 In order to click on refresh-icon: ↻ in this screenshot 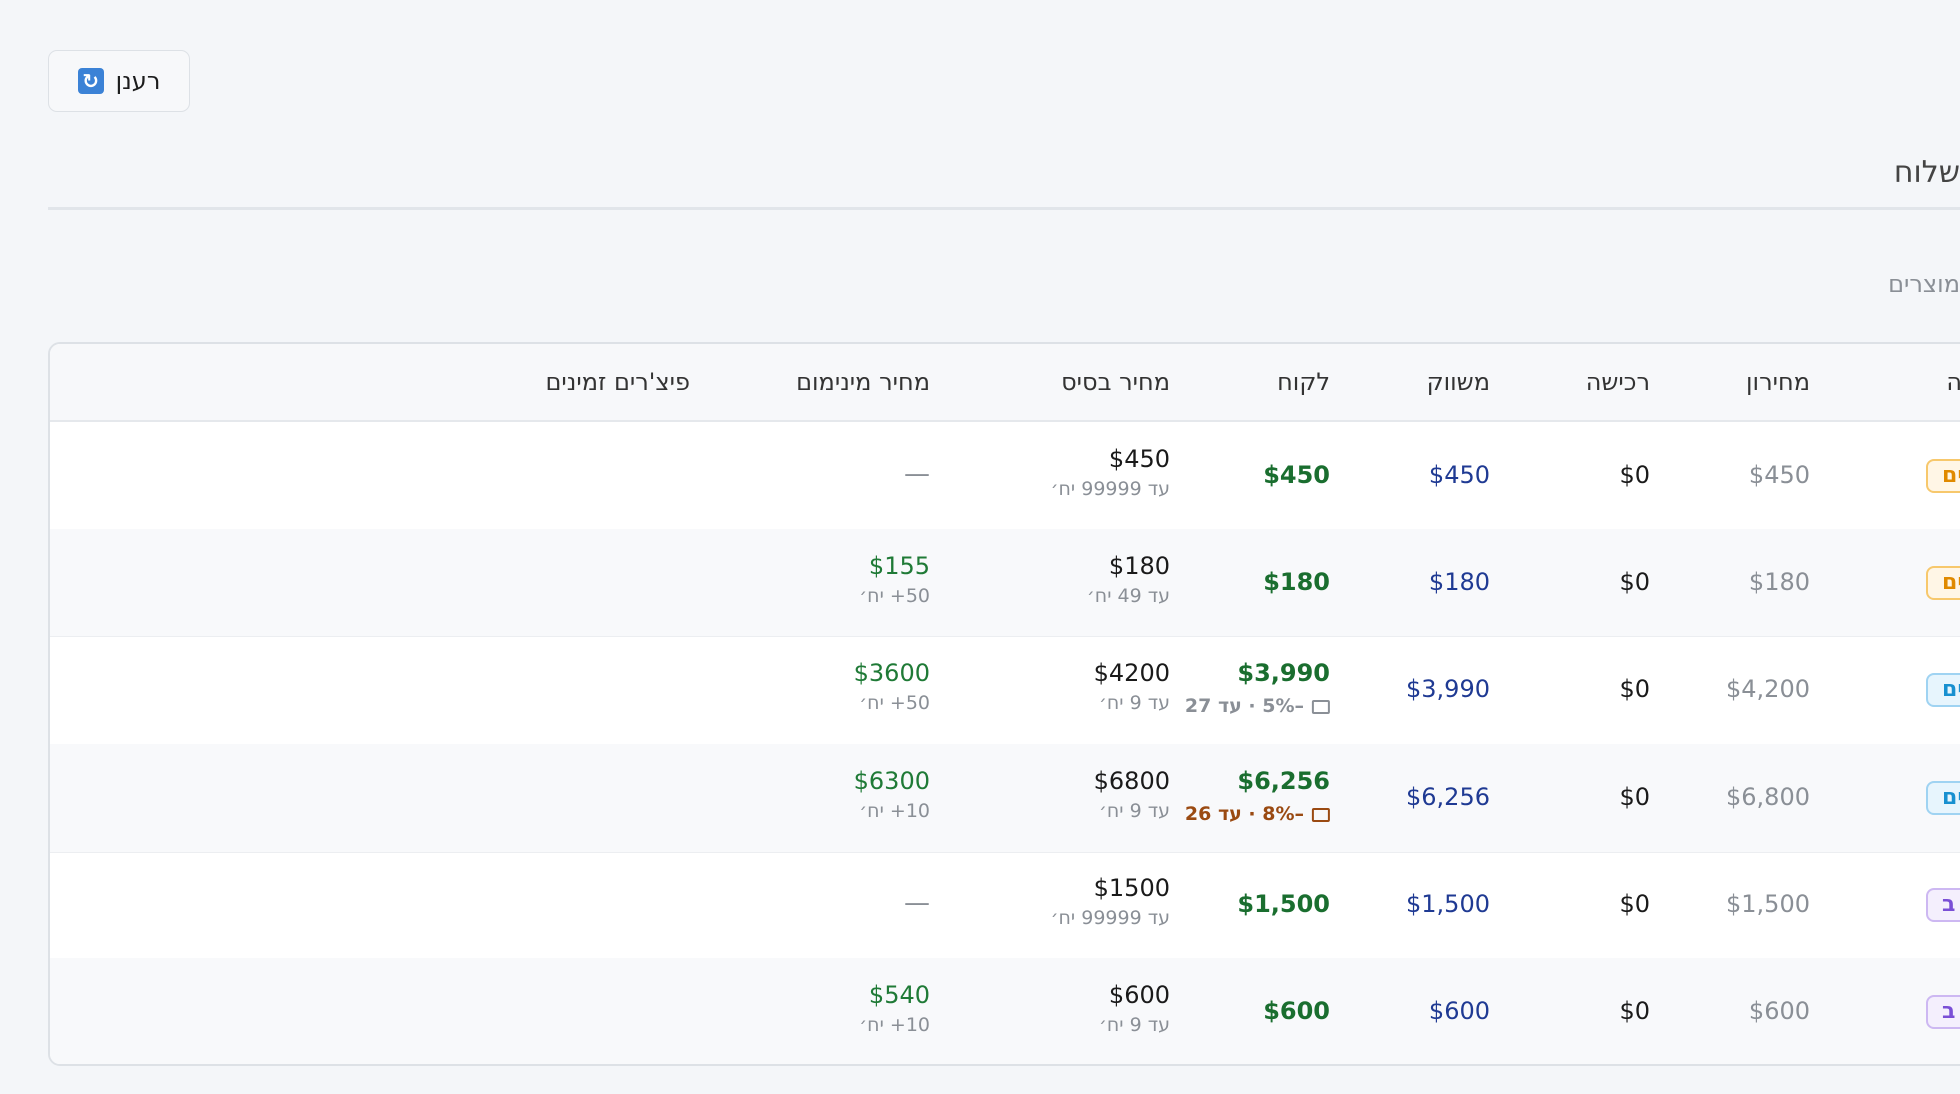, I will do `click(90, 81)`.